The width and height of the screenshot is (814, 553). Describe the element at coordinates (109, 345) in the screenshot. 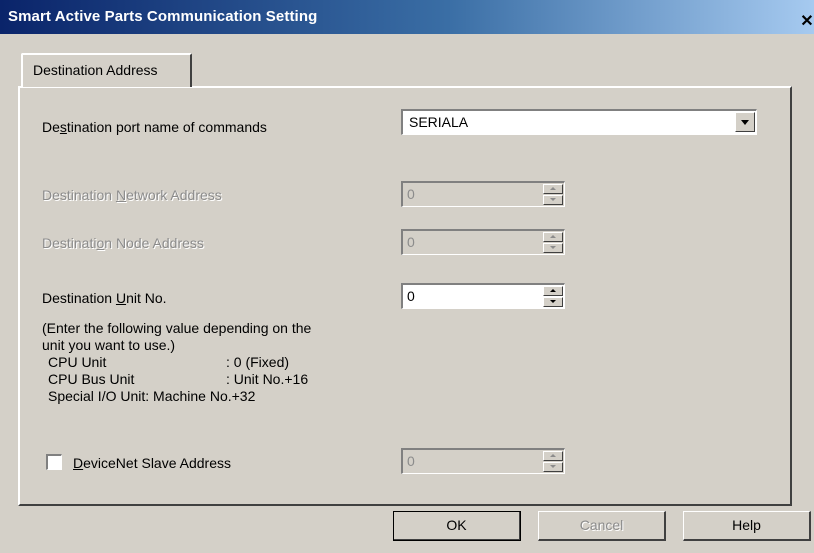

I see `help-text-line2: unit you want to use.)` at that location.